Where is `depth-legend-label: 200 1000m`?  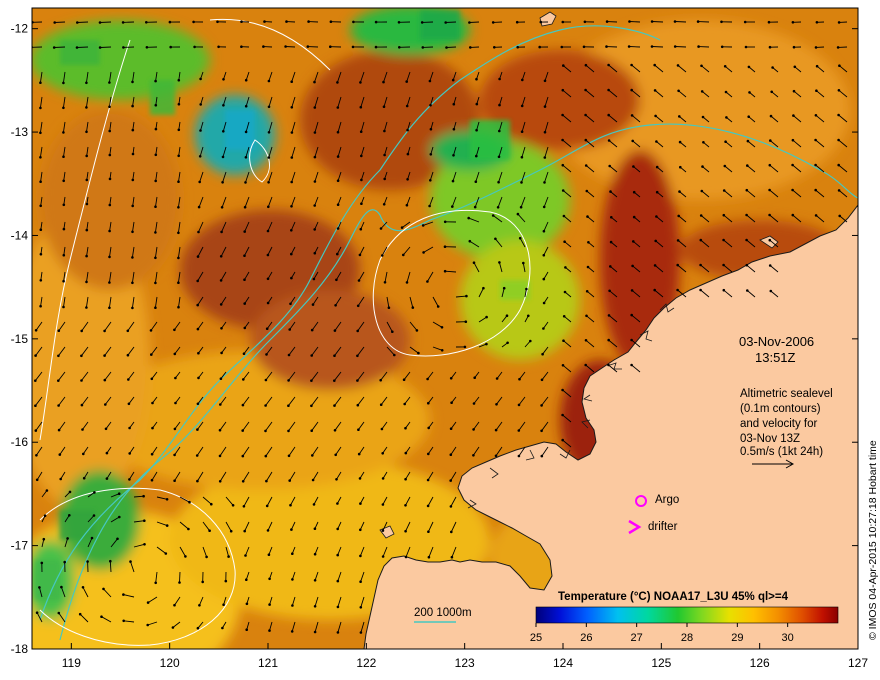
depth-legend-label: 200 1000m is located at coordinates (443, 613).